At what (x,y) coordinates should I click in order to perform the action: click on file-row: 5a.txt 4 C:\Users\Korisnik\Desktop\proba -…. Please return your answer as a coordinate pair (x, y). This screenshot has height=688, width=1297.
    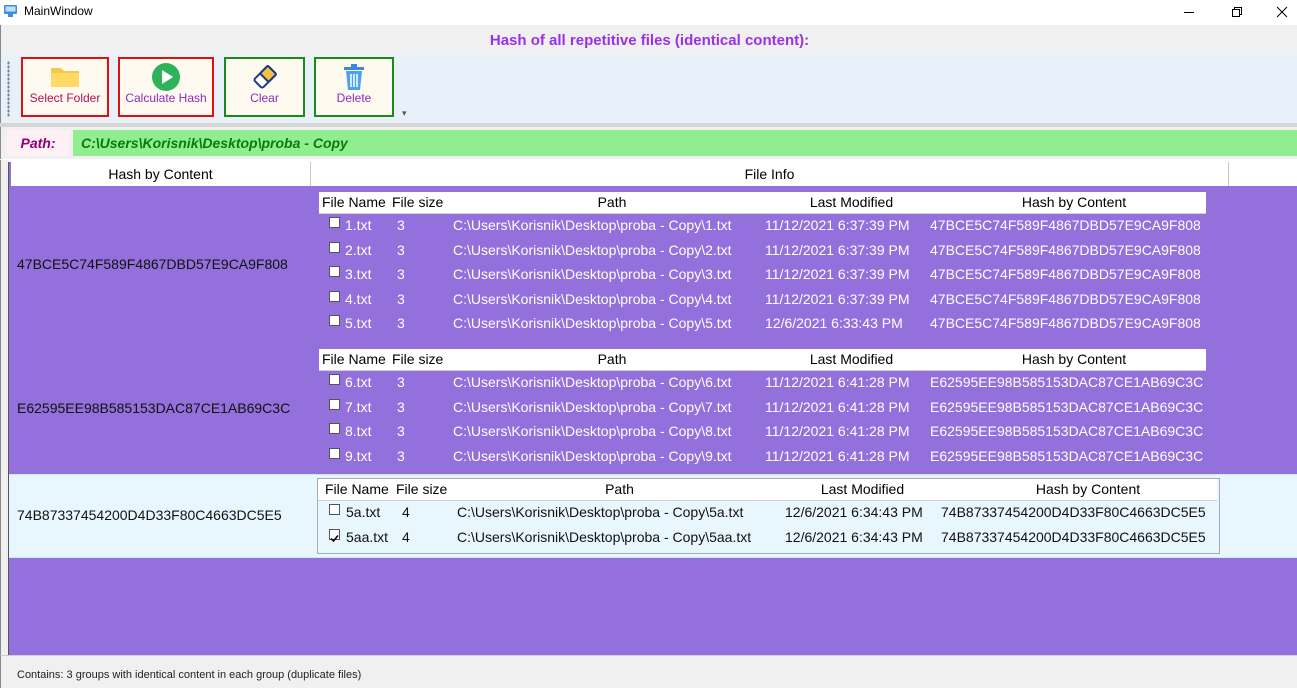
    Looking at the image, I should click on (767, 513).